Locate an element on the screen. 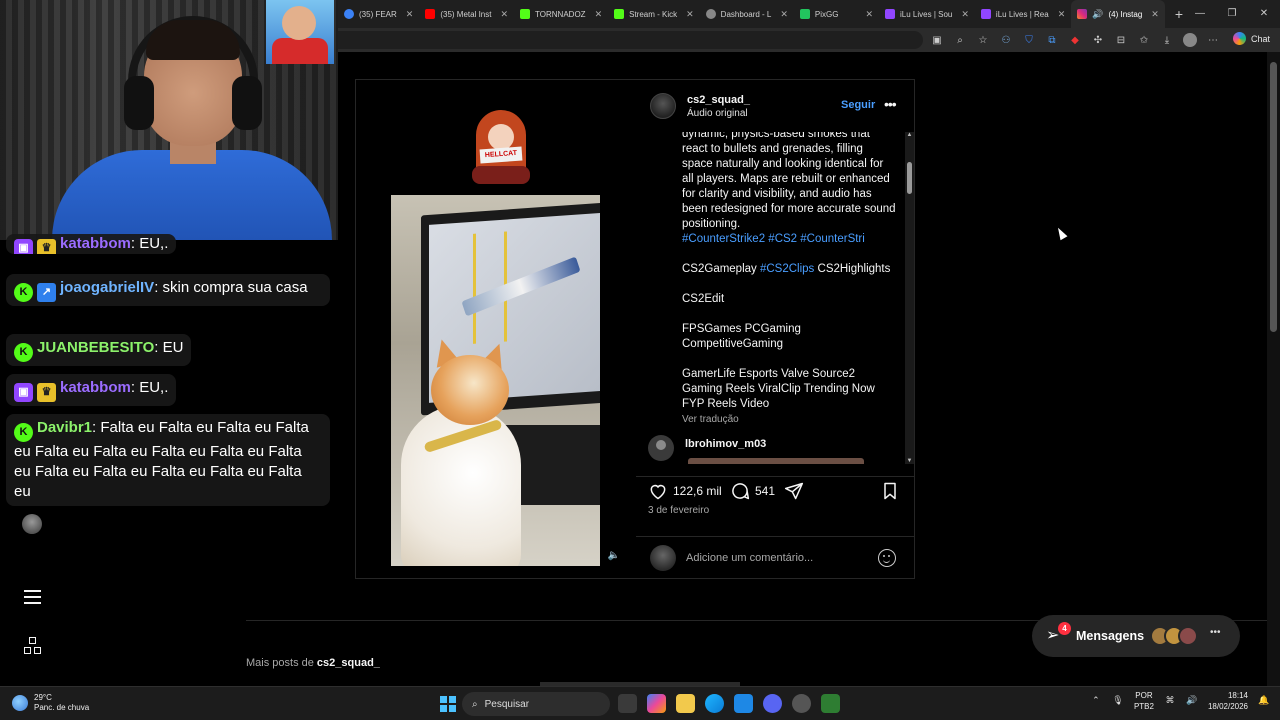 Image resolution: width=1280 pixels, height=720 pixels. browser-tab: (35) FEAR ✕ is located at coordinates (378, 14).